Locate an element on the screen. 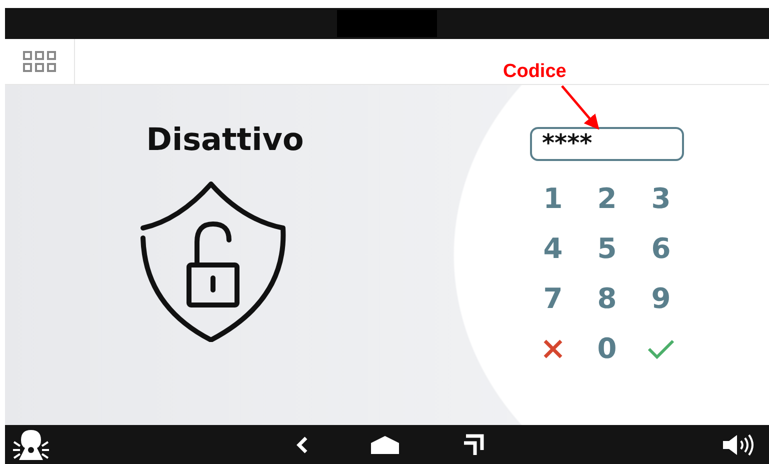 Image resolution: width=769 pixels, height=464 pixels. back-icon is located at coordinates (302, 445).